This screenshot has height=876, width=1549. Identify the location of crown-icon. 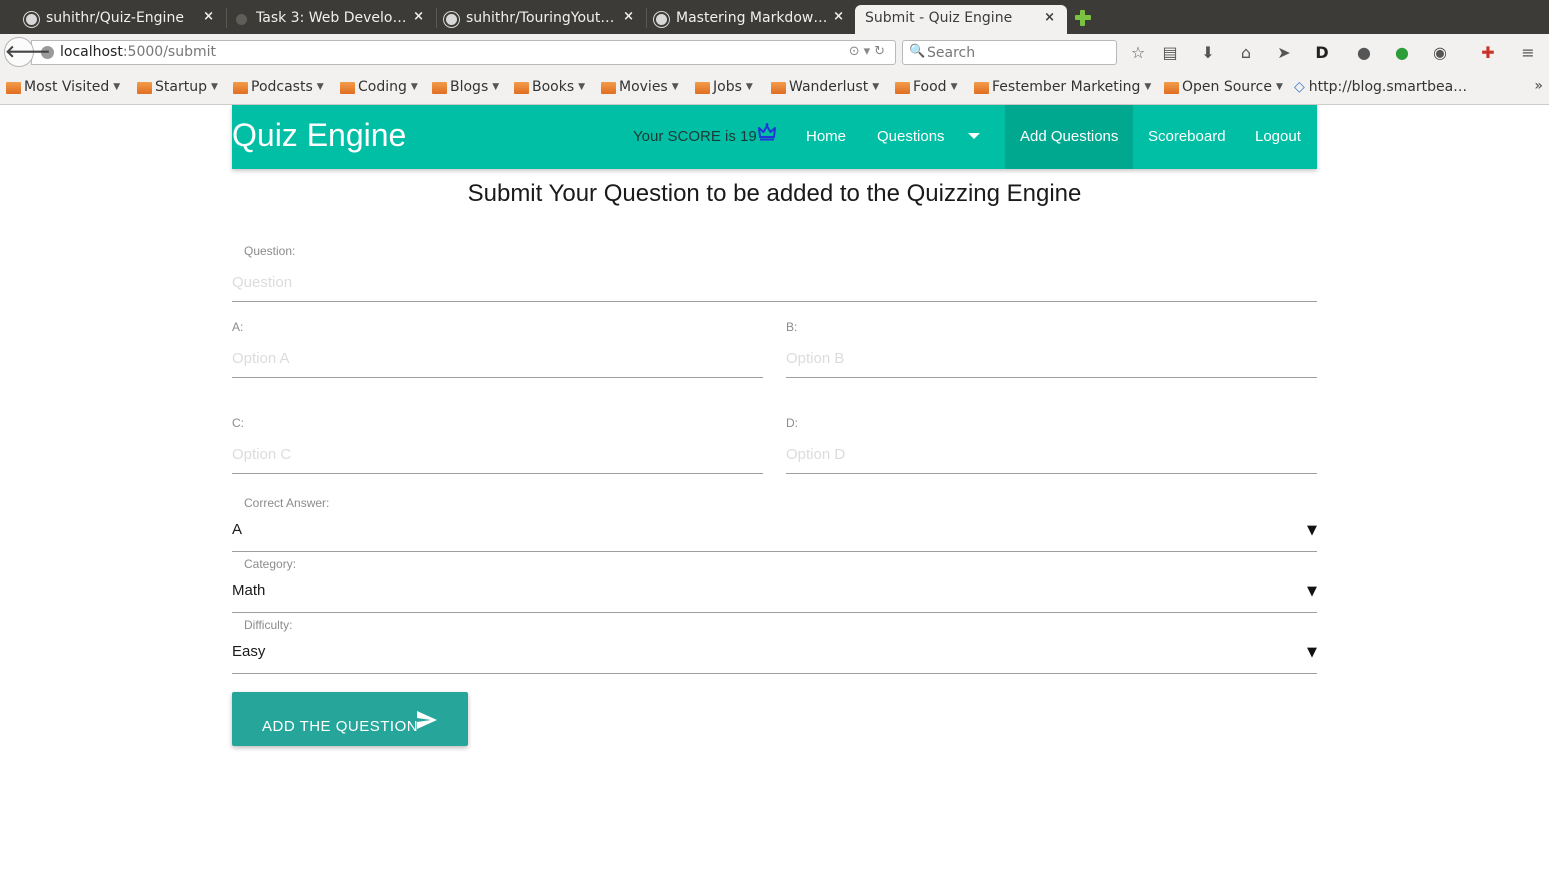
(767, 132).